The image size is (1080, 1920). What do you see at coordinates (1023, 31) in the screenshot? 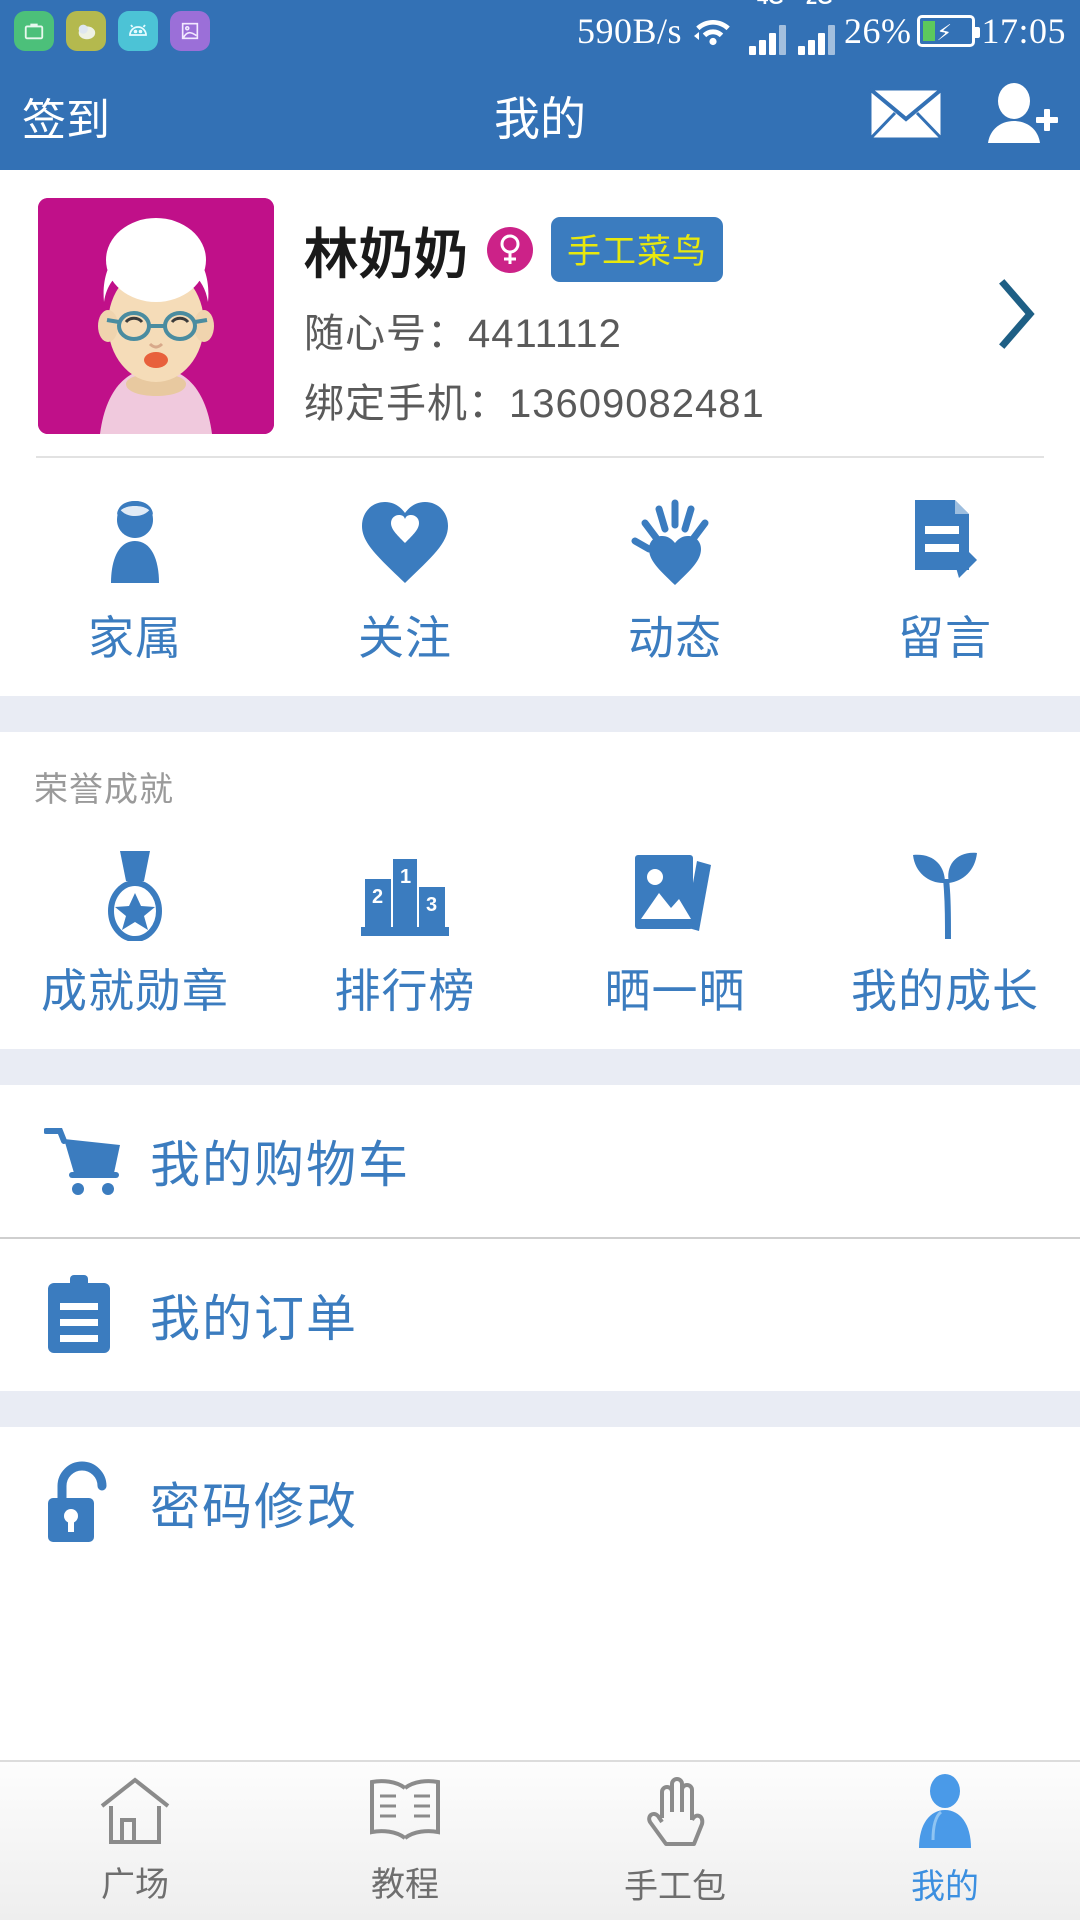
I see `clock-text: 17:05` at bounding box center [1023, 31].